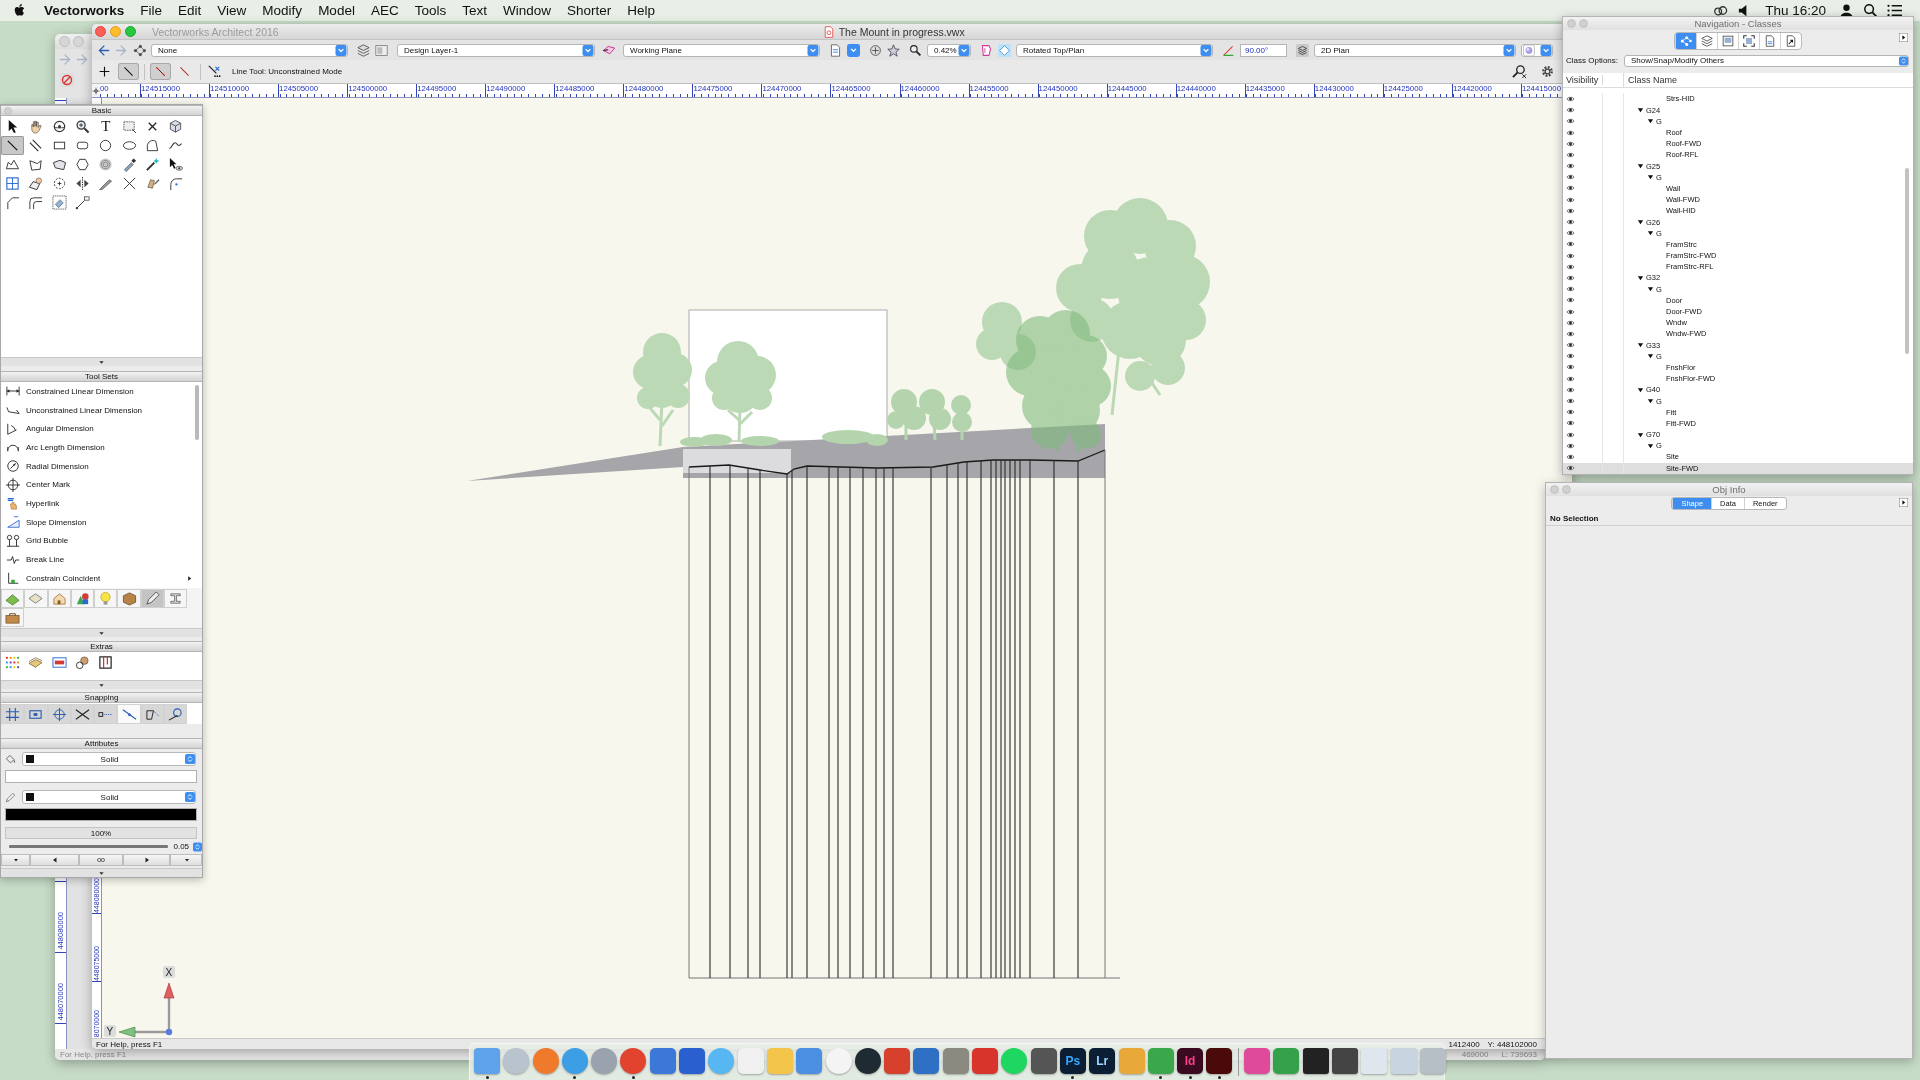 The width and height of the screenshot is (1920, 1080). Describe the element at coordinates (84, 10) in the screenshot. I see `app-menu: Vectorworks` at that location.